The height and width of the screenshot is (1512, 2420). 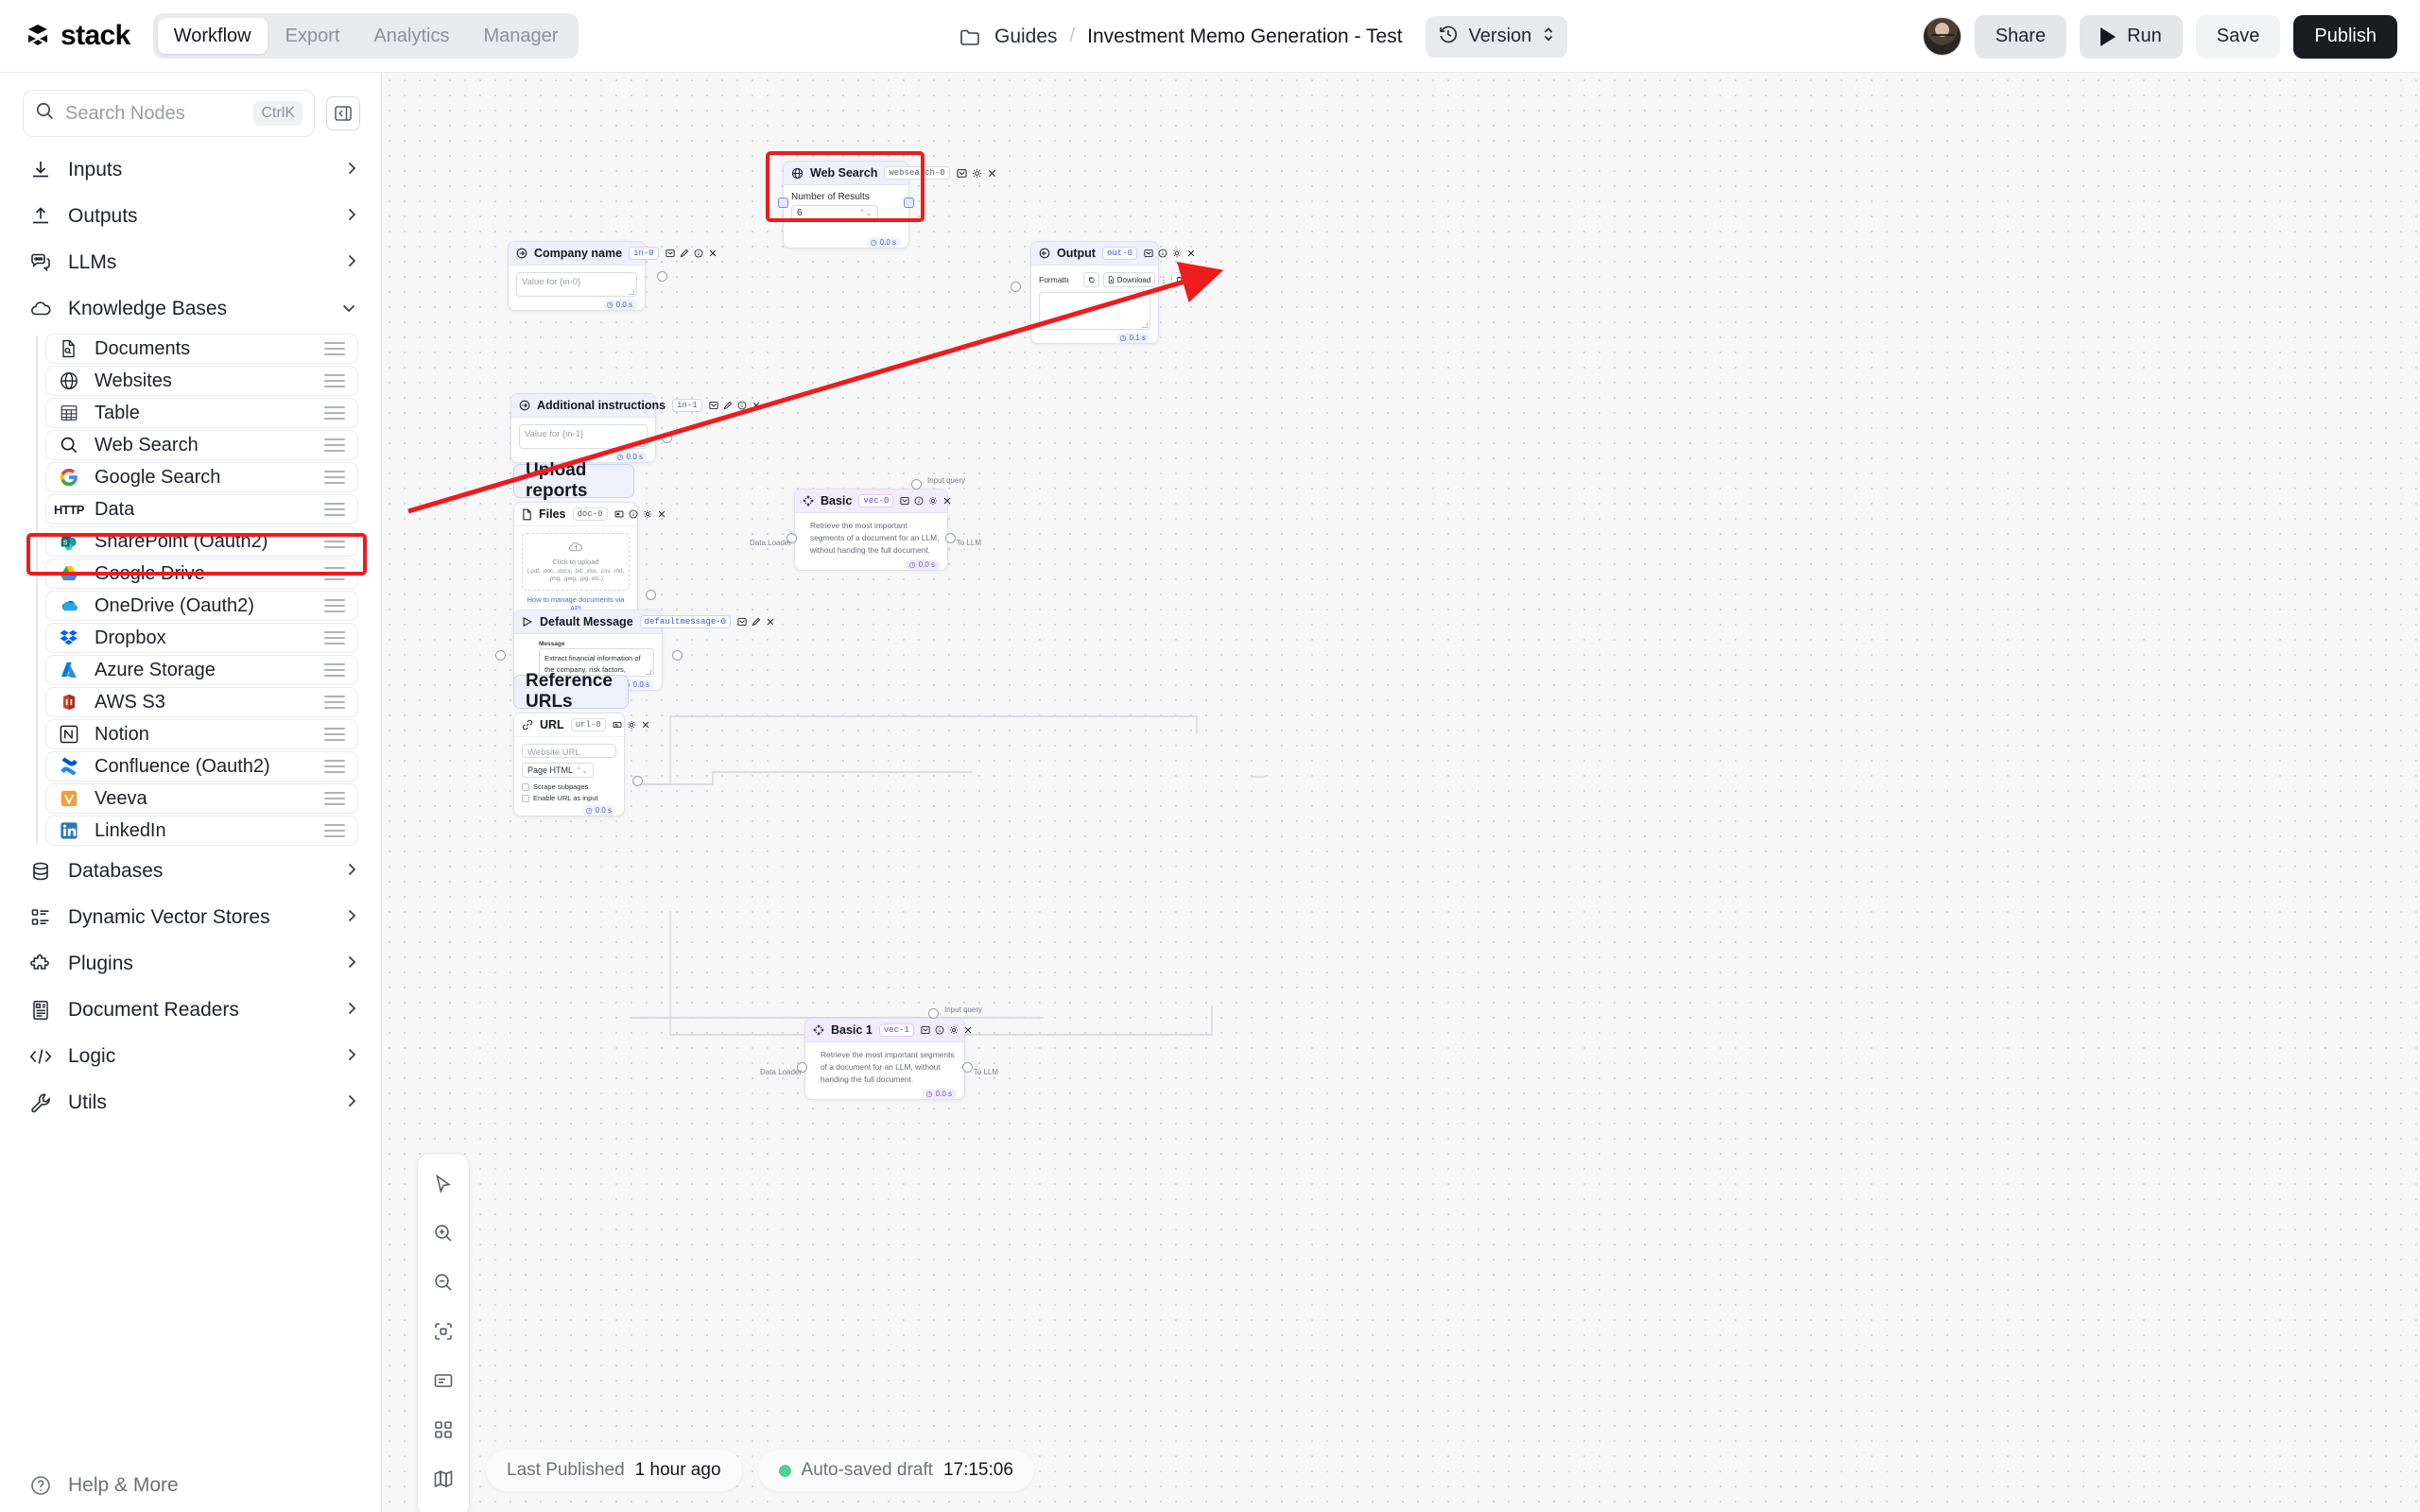 What do you see at coordinates (169, 113) in the screenshot?
I see `search-input: Search Nodes CtrlK` at bounding box center [169, 113].